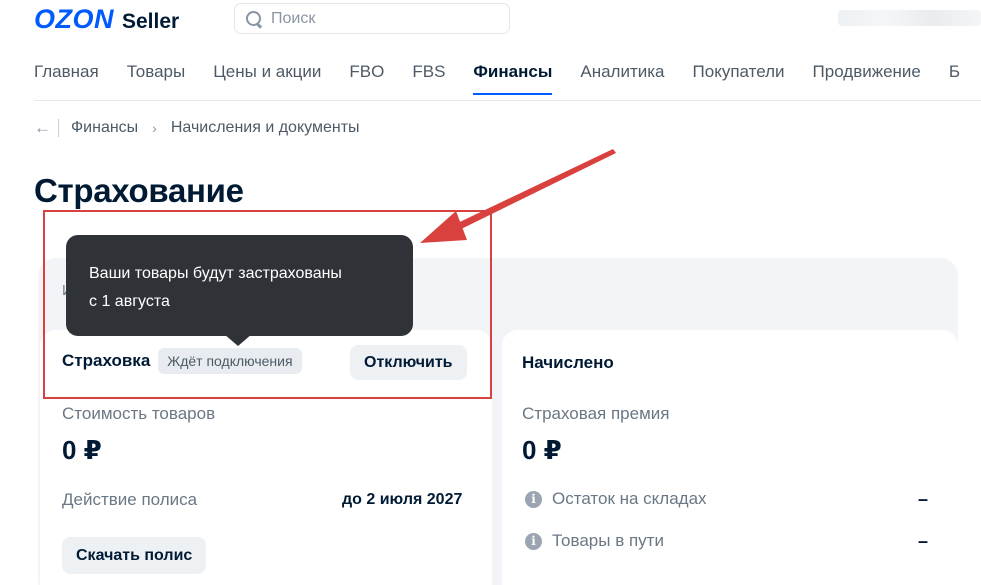 This screenshot has width=981, height=585. Describe the element at coordinates (629, 498) in the screenshot. I see `stock-label: Остаток на складах` at that location.